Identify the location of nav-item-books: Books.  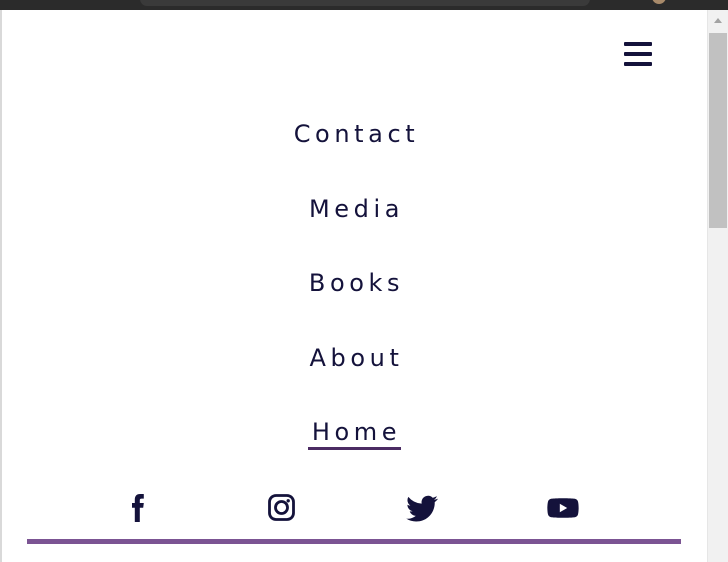
(354, 283).